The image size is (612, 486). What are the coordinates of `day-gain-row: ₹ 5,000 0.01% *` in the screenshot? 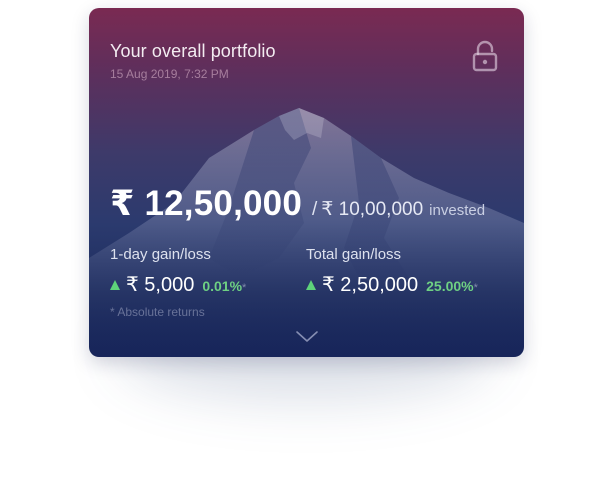 It's located at (178, 284).